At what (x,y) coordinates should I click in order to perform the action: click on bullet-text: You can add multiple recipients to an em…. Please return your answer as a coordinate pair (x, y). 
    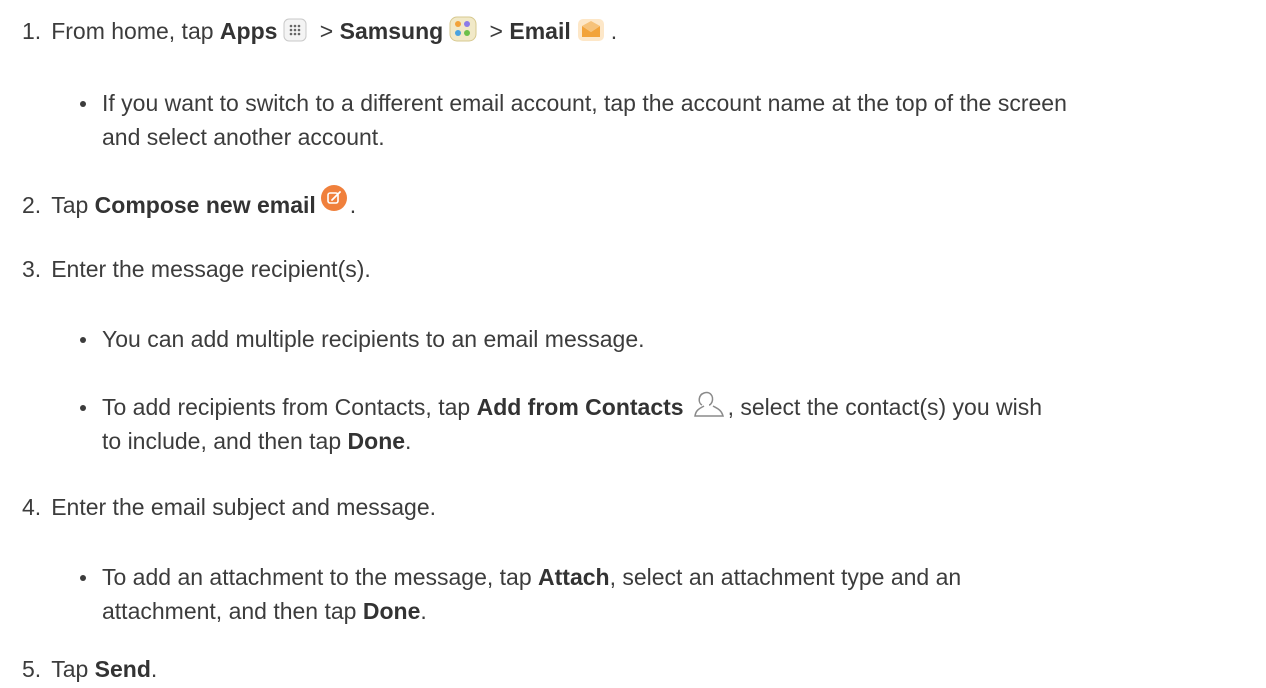
    Looking at the image, I should click on (373, 339).